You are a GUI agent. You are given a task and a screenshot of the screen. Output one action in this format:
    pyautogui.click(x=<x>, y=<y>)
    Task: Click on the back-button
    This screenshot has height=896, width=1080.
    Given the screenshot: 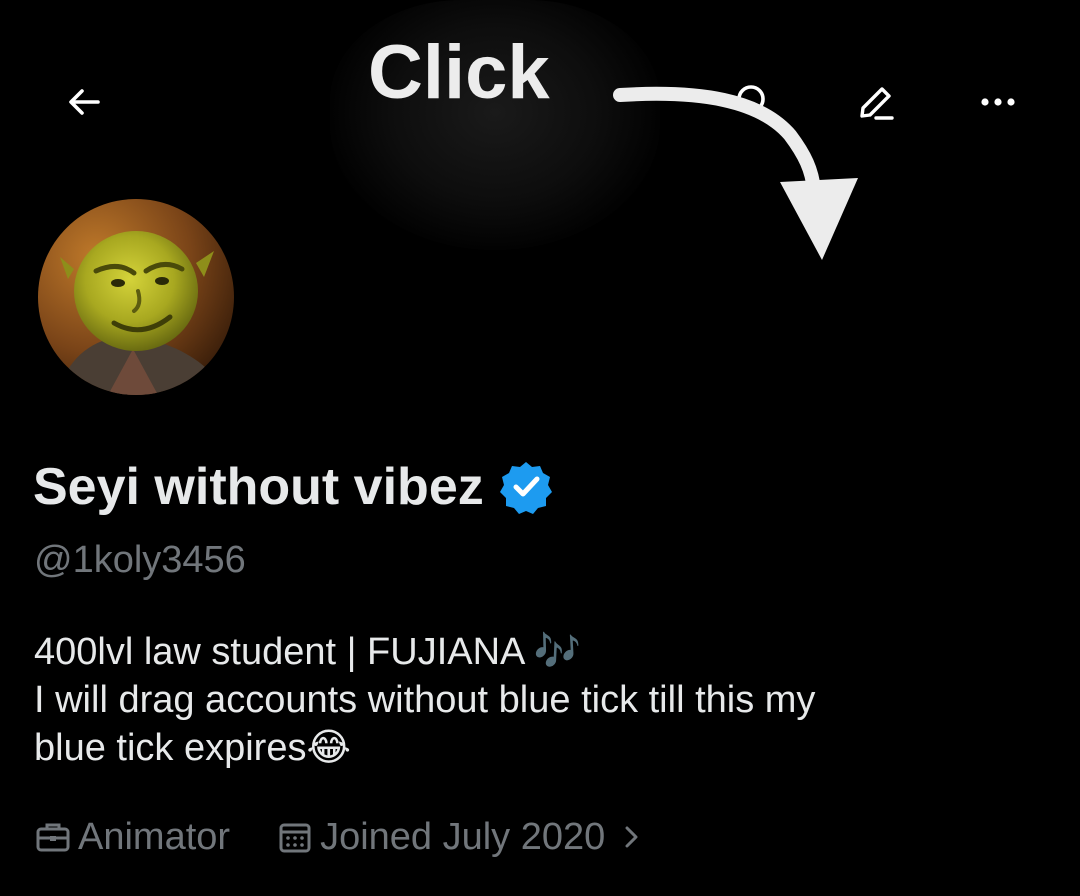 What is the action you would take?
    pyautogui.click(x=84, y=102)
    